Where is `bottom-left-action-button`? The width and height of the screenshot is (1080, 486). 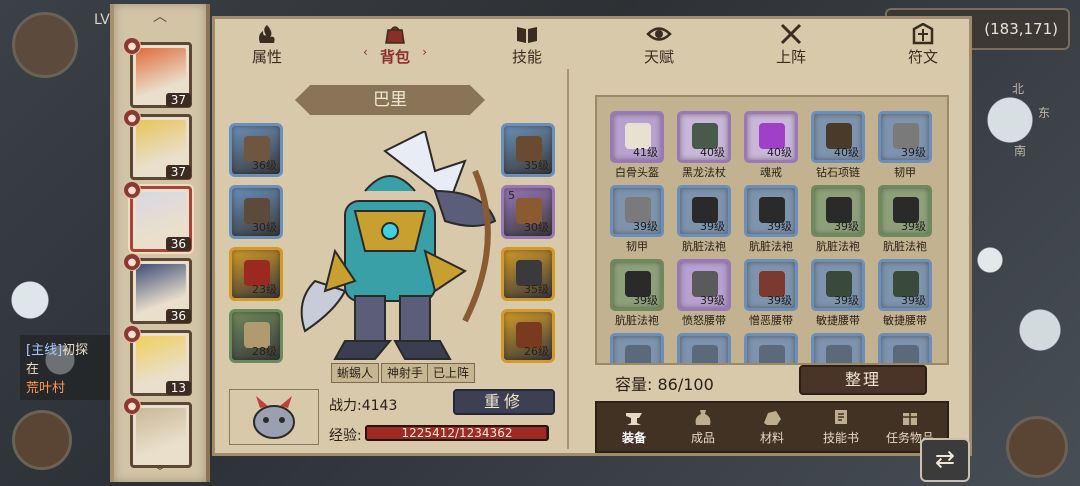 bottom-left-action-button is located at coordinates (42, 440).